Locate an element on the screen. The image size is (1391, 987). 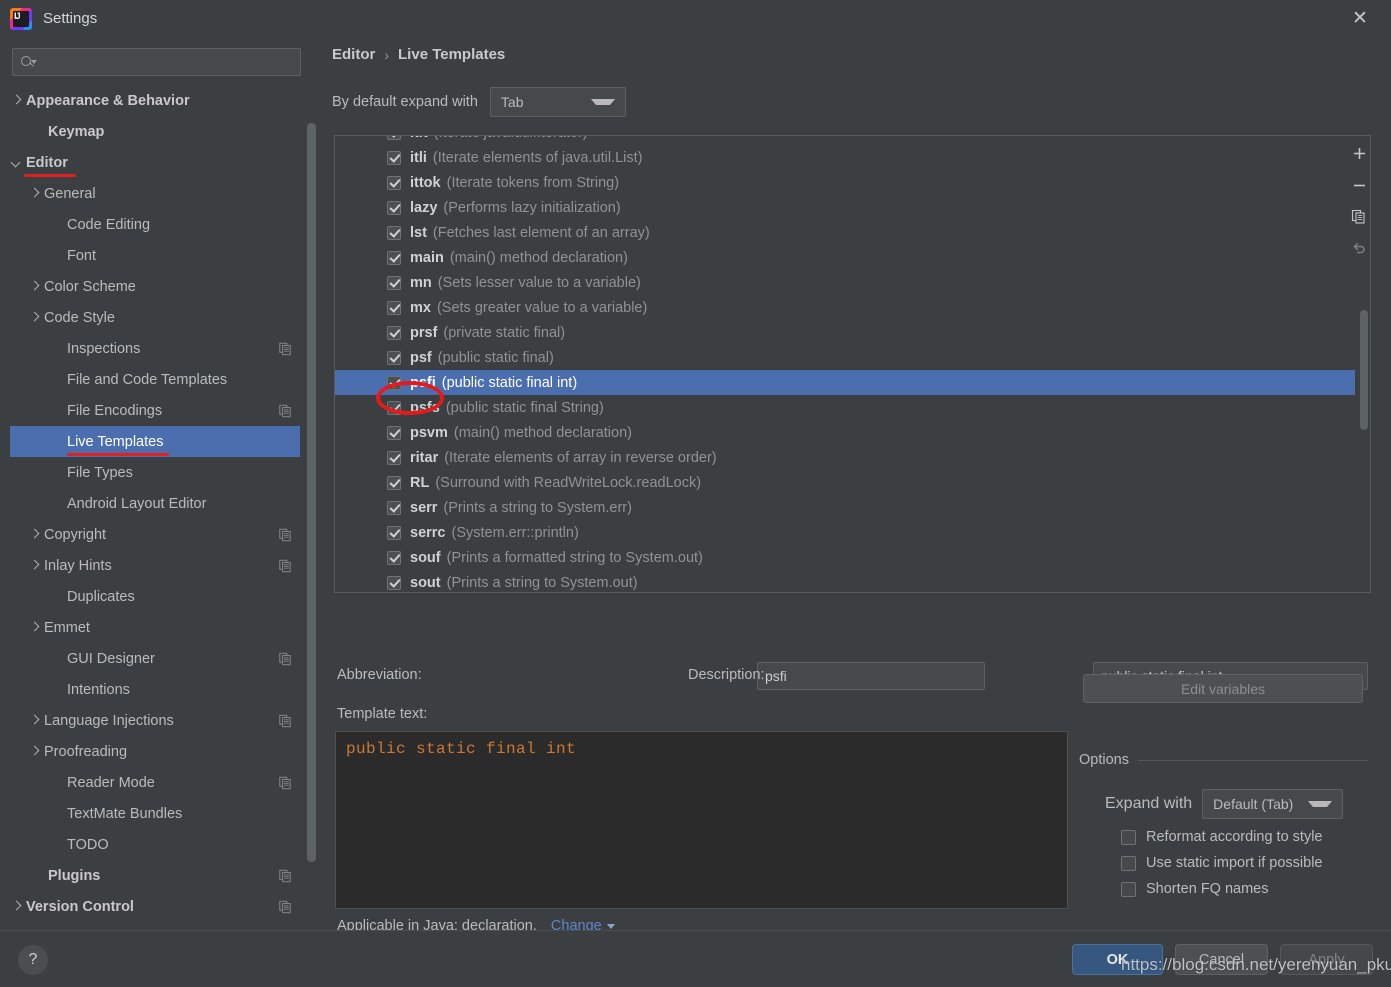
sidebar-item-keymap: Keymap is located at coordinates (155, 131).